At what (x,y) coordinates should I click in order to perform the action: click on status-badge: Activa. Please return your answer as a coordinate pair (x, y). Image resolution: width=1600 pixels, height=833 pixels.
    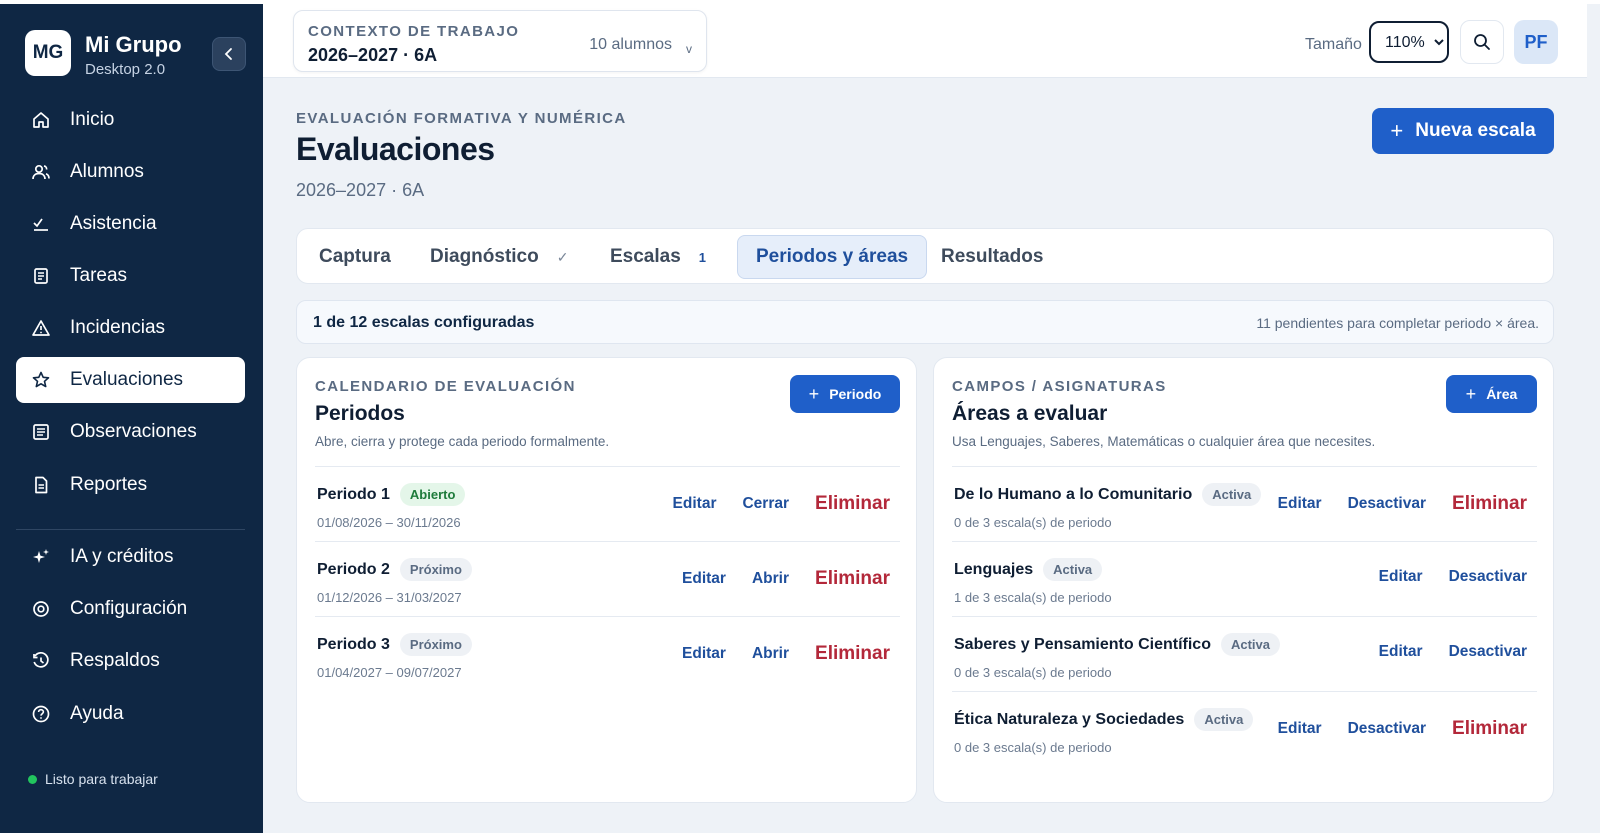
    Looking at the image, I should click on (1073, 569).